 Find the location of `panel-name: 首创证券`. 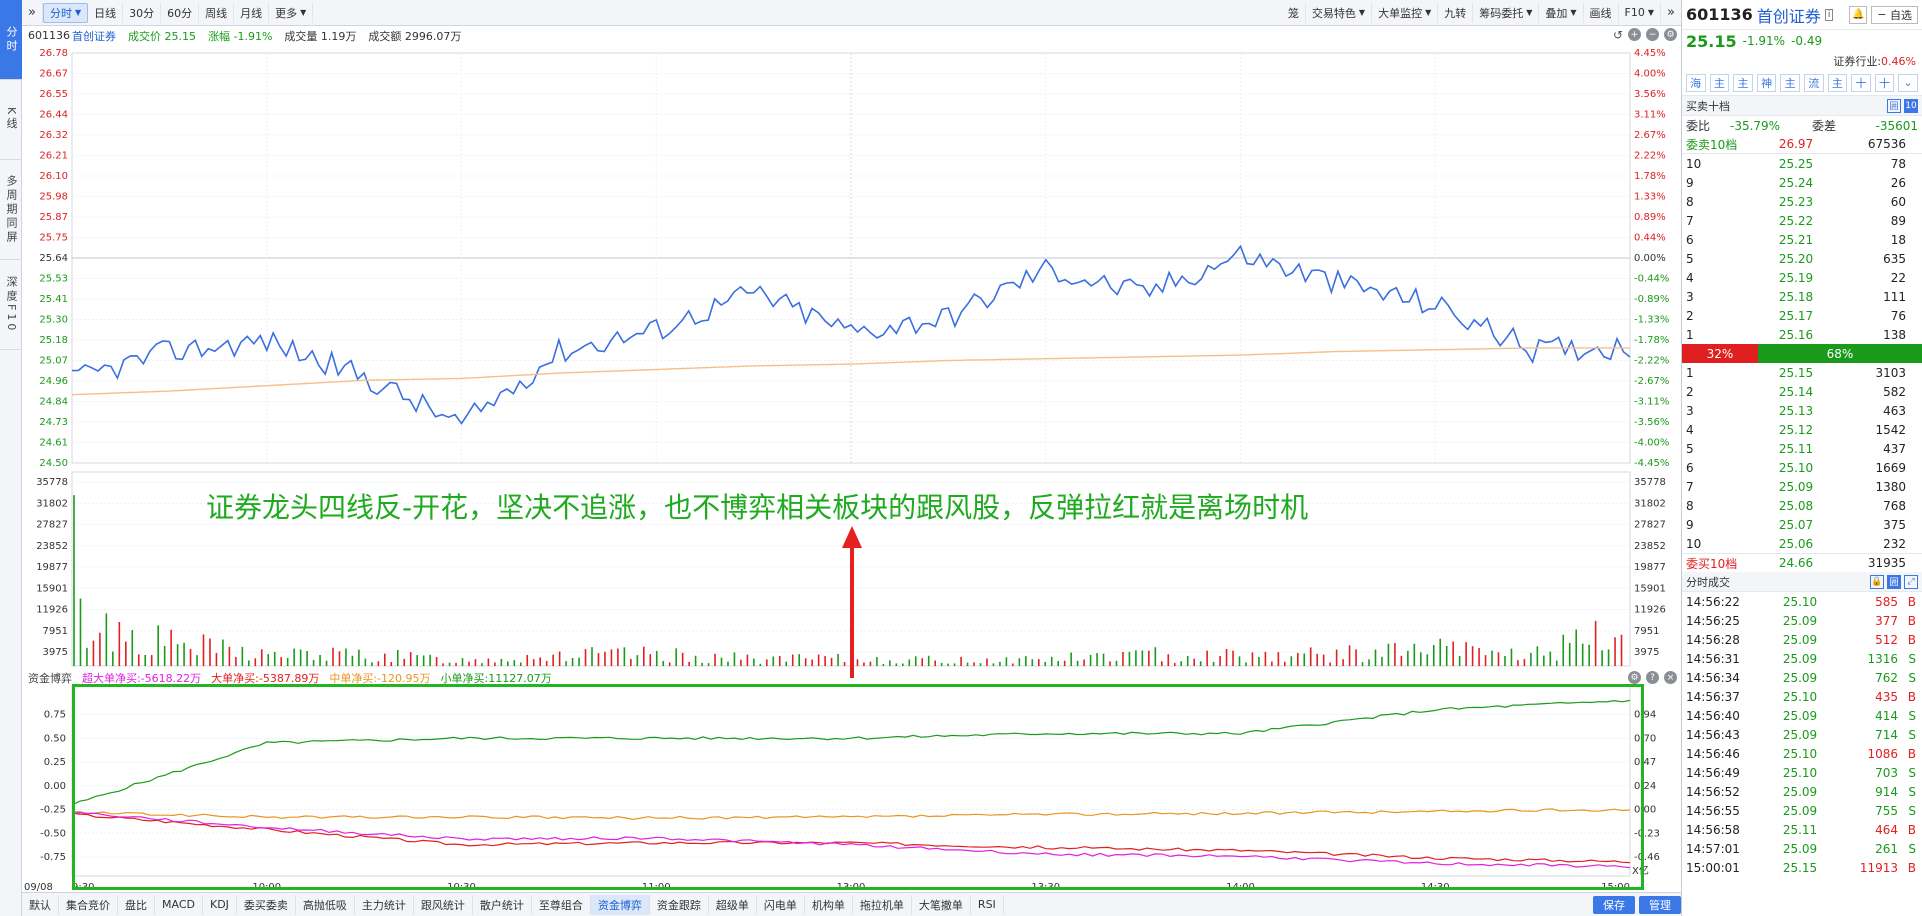

panel-name: 首创证券 is located at coordinates (1789, 15).